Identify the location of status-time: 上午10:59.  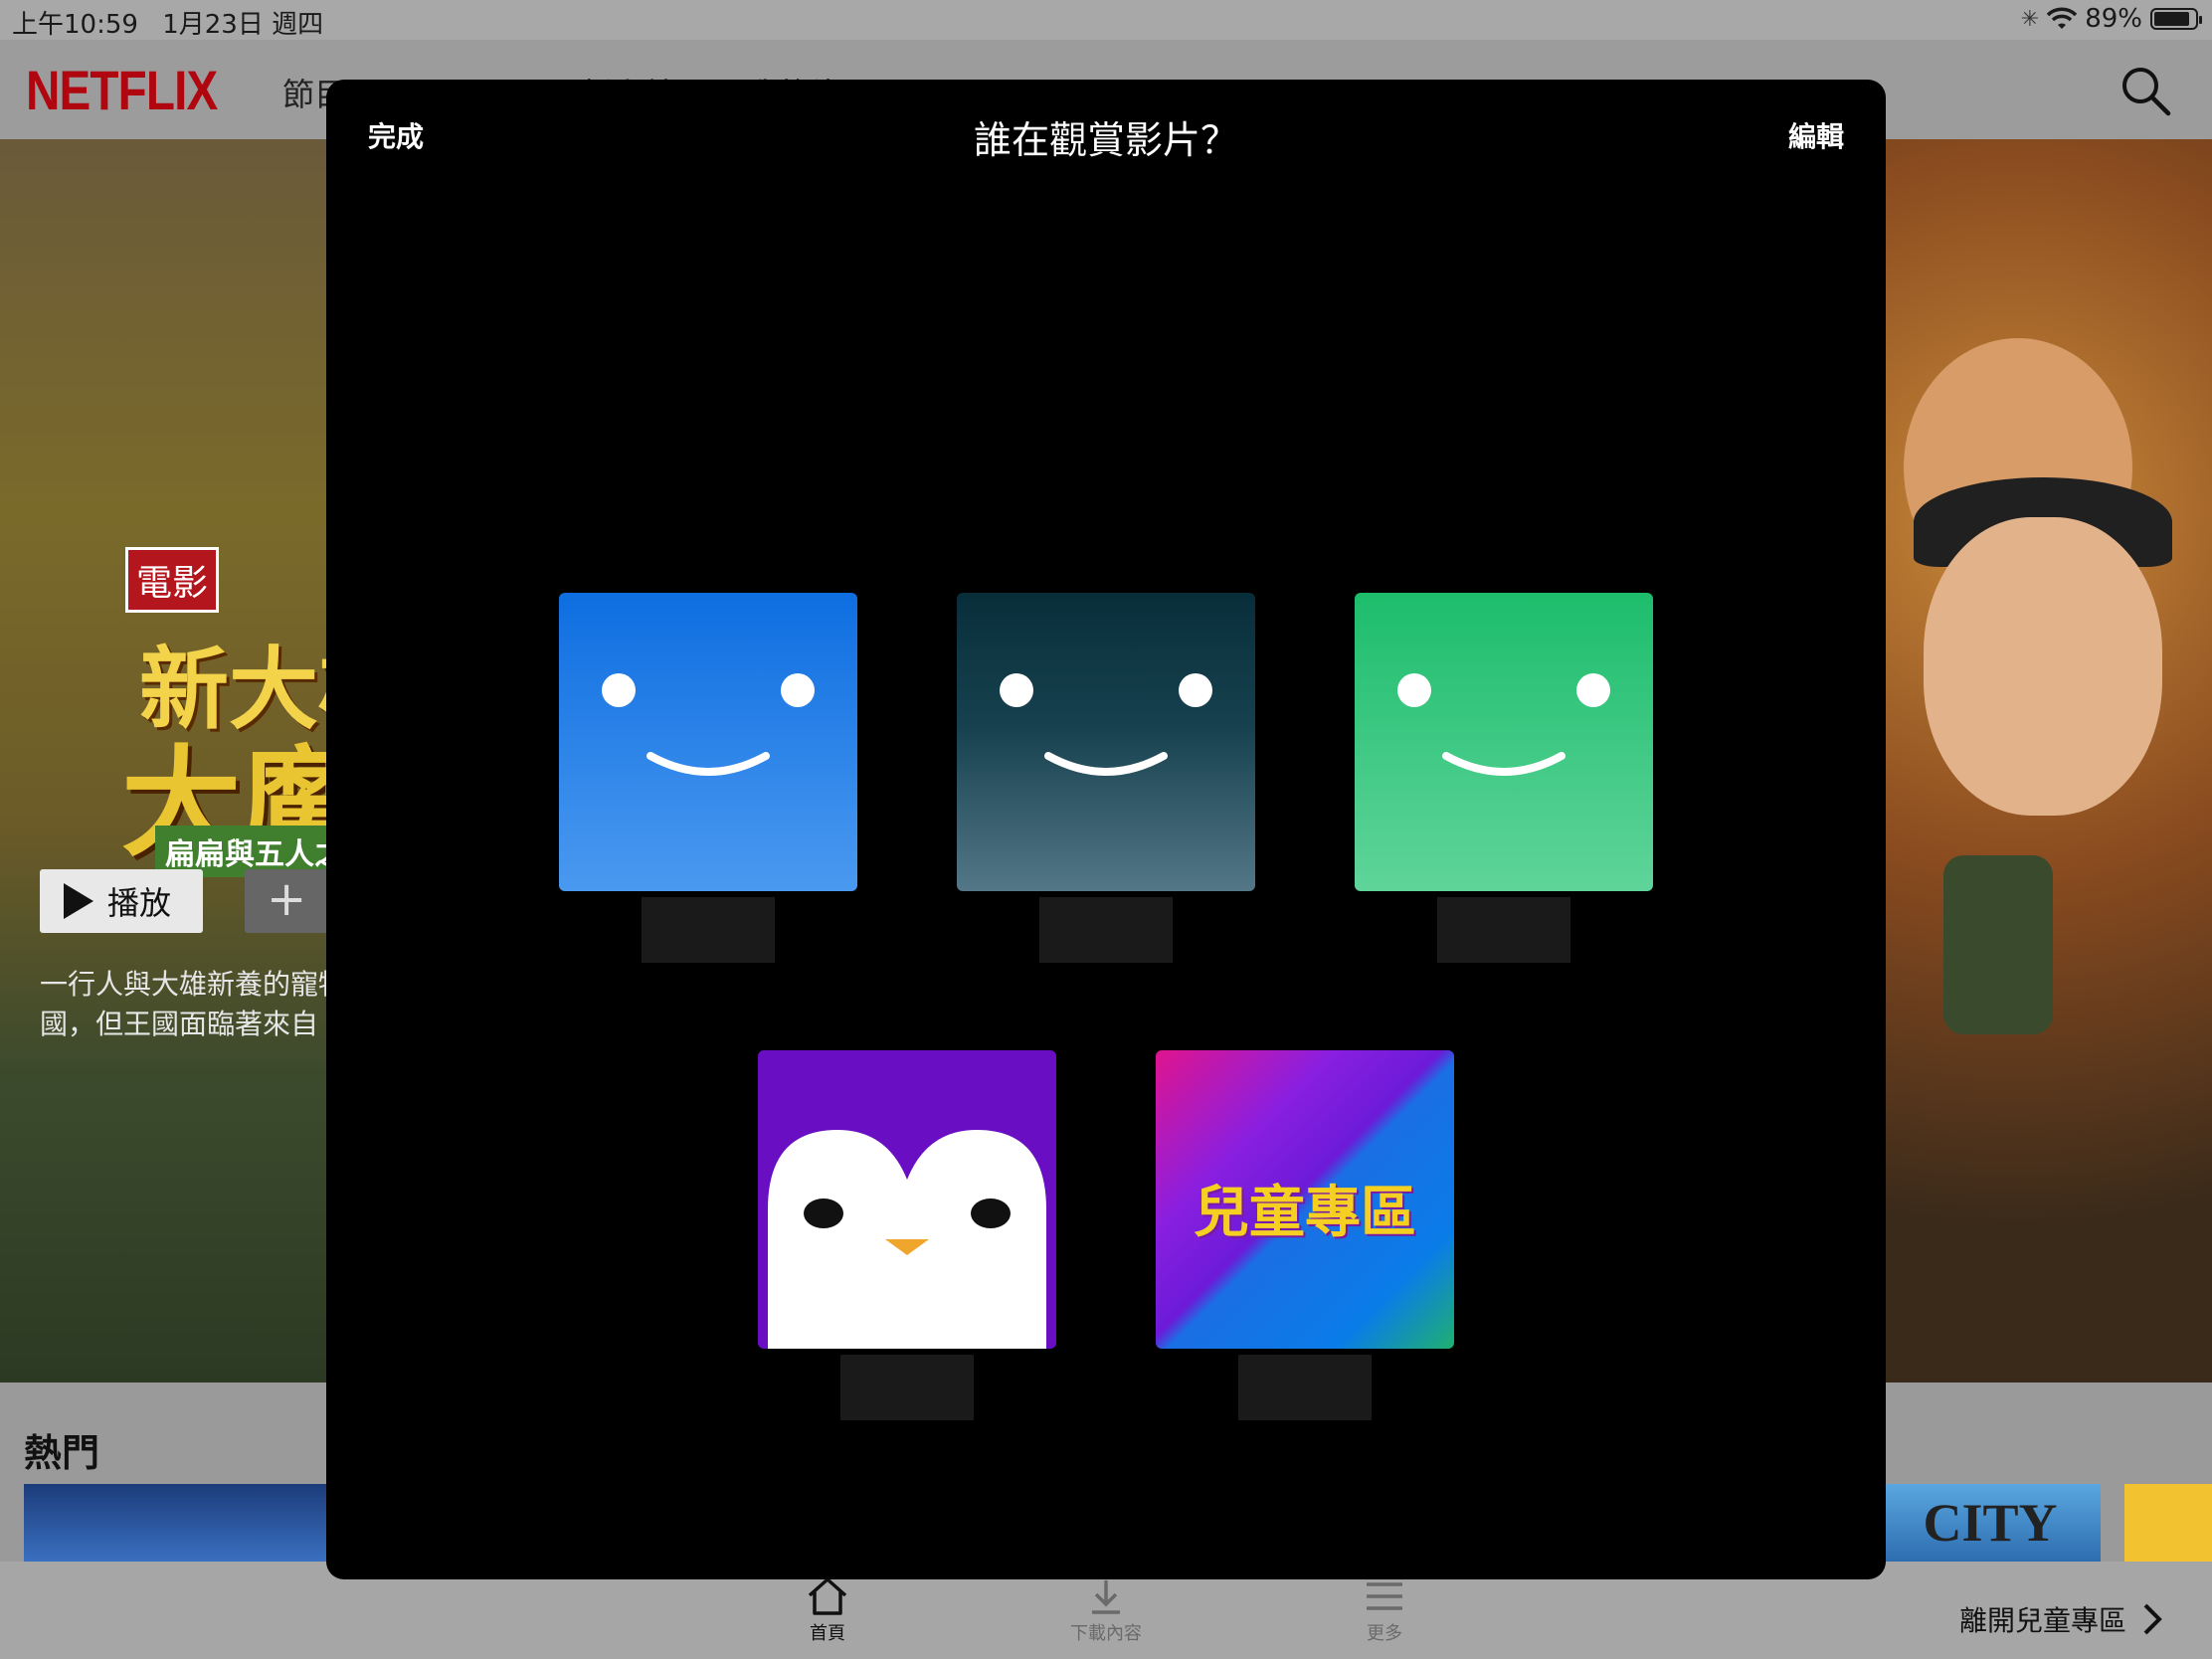
(75, 25).